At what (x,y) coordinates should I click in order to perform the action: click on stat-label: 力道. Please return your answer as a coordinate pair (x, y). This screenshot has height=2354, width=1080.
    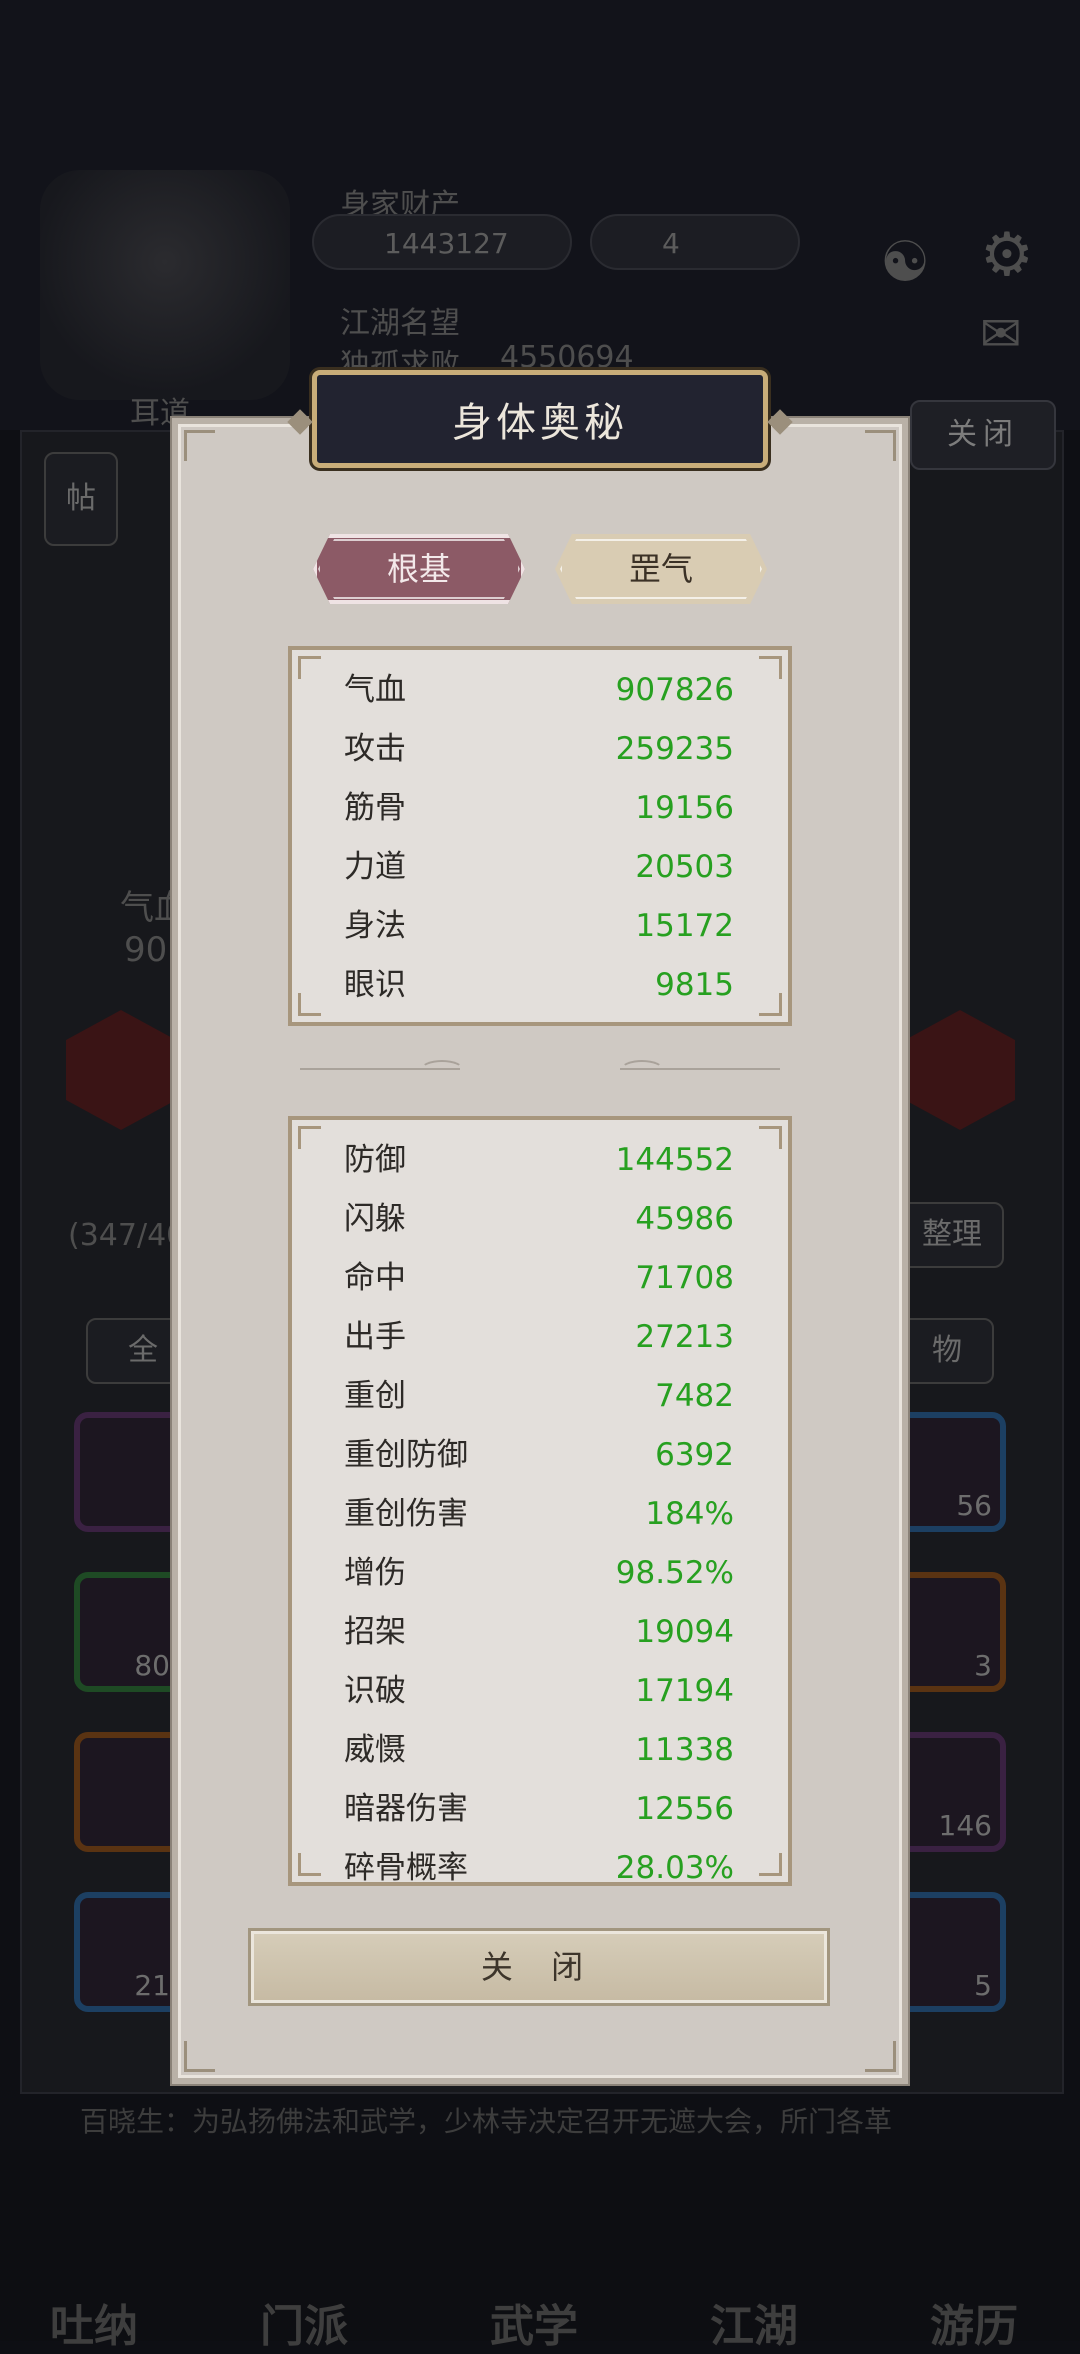
    Looking at the image, I should click on (375, 867).